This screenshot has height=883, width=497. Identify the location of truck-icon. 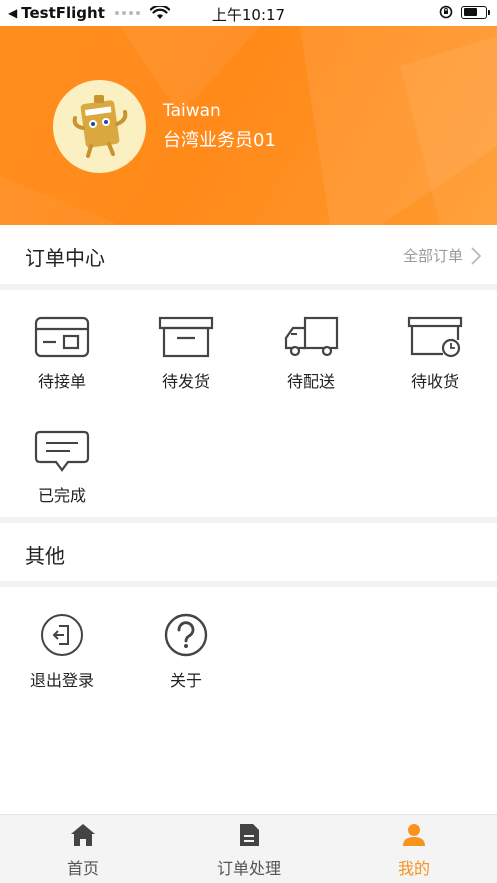
(311, 336).